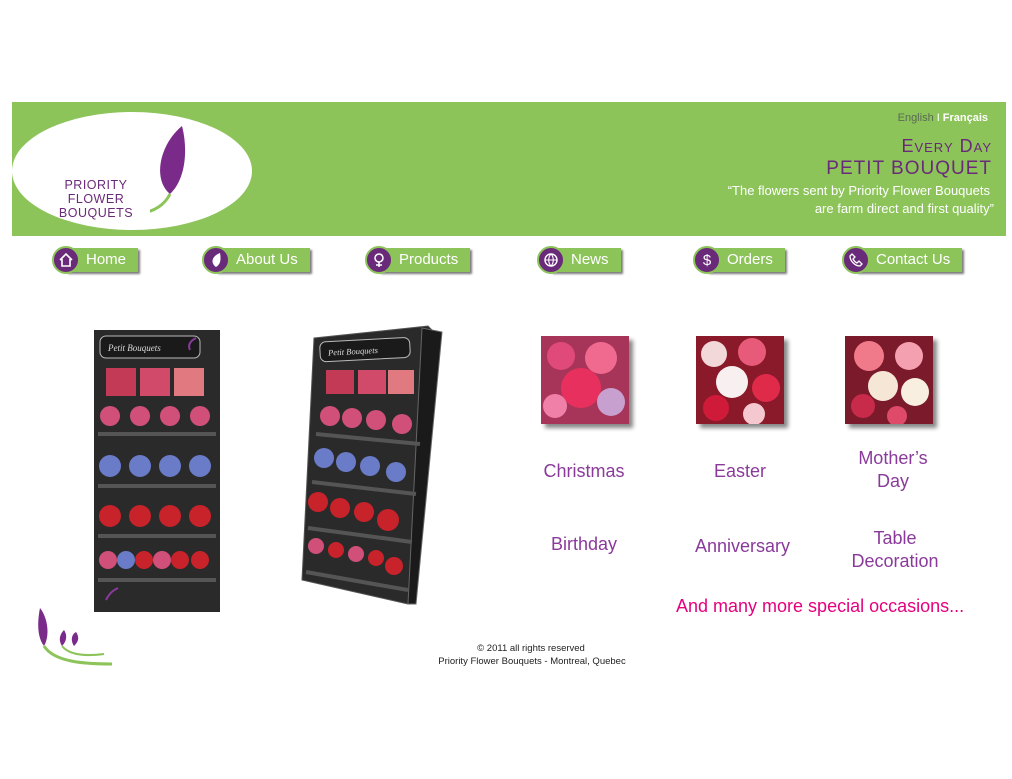 This screenshot has height=779, width=1012. What do you see at coordinates (895, 550) in the screenshot?
I see `occasion-table-decoration-link: Table Decoration` at bounding box center [895, 550].